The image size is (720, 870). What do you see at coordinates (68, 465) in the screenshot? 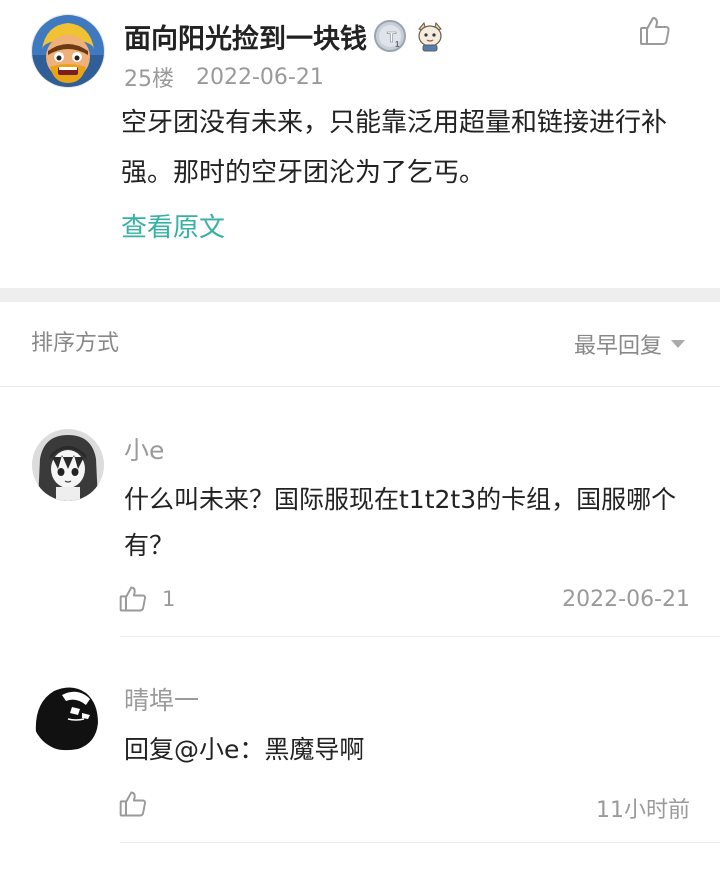
I see `anime-girl-avatar-icon` at bounding box center [68, 465].